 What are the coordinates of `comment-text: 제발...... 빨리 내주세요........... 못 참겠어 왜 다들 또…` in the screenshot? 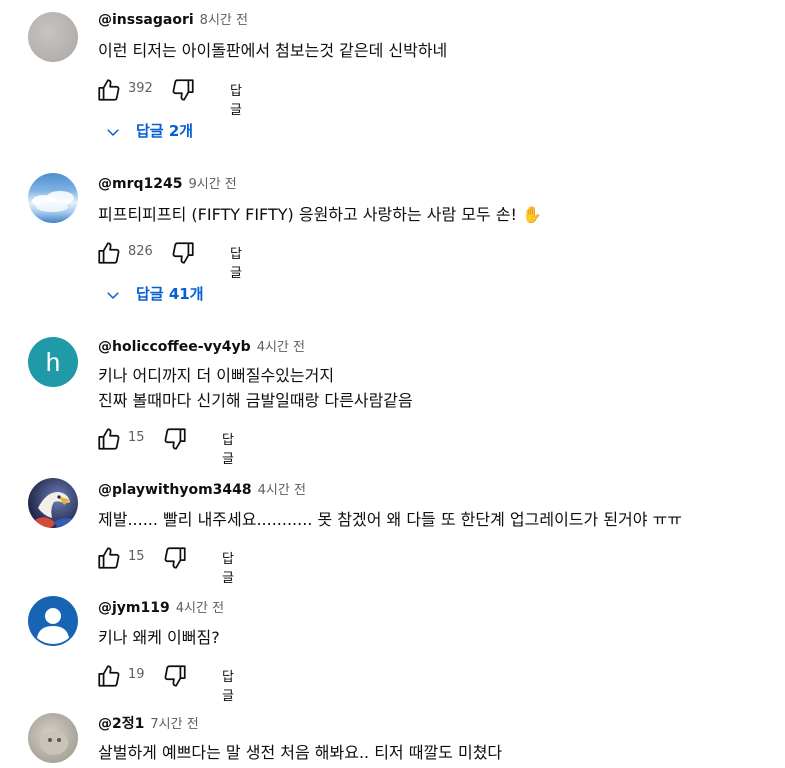 It's located at (390, 519).